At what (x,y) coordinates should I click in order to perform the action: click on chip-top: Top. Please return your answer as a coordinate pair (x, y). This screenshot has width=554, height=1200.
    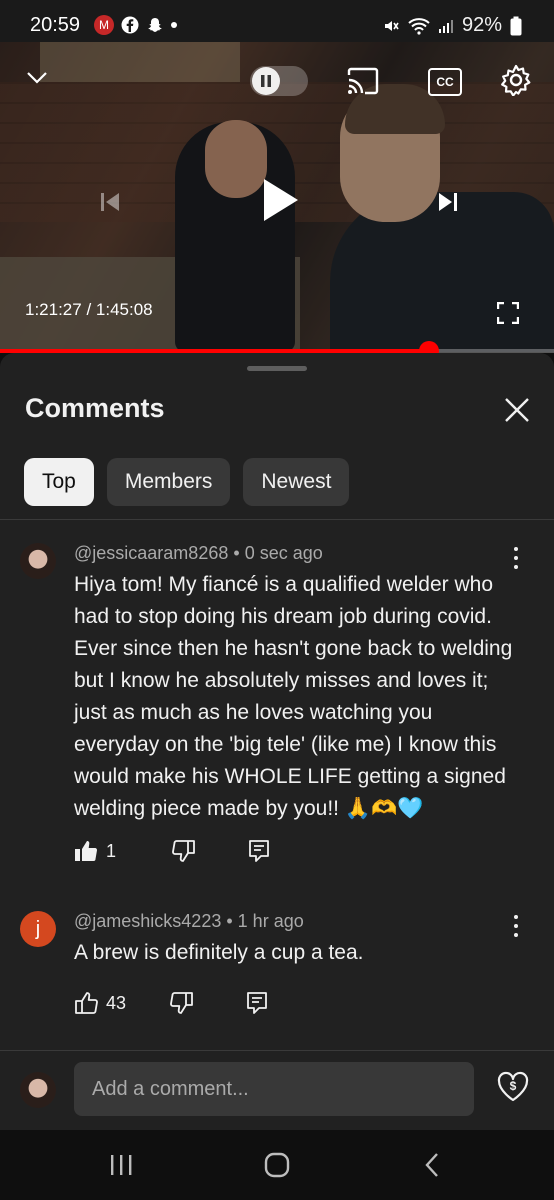
    Looking at the image, I should click on (59, 482).